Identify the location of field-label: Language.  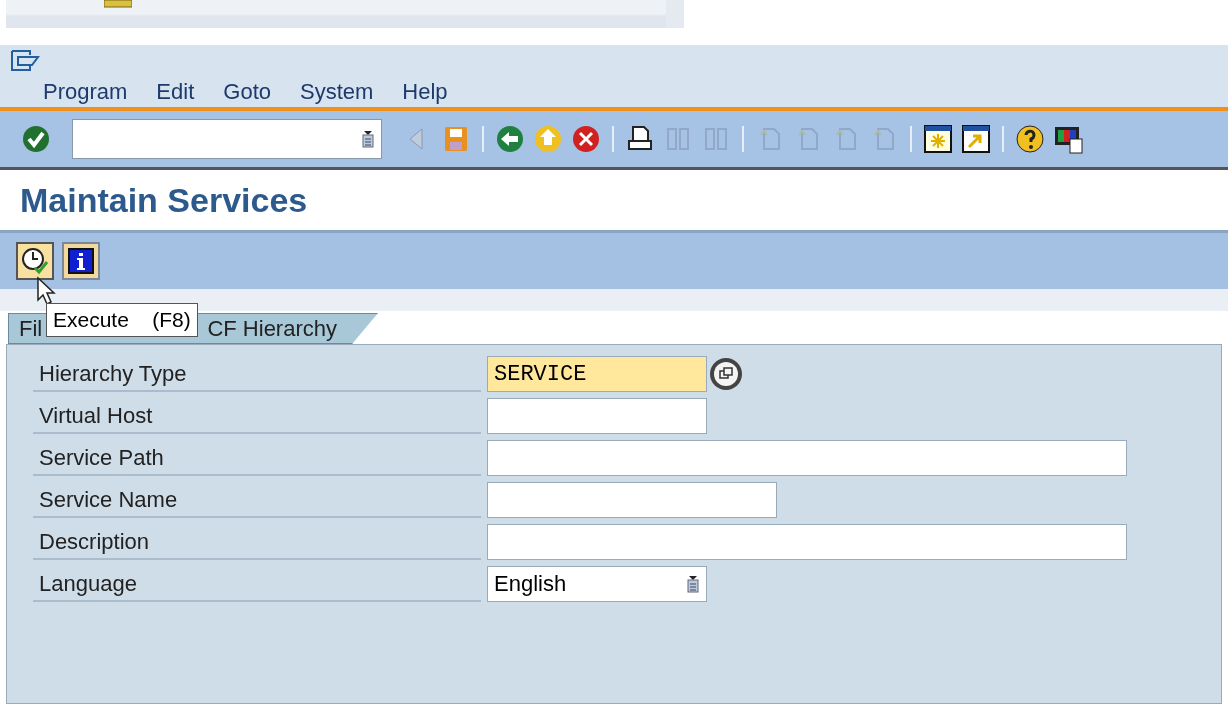
(257, 584).